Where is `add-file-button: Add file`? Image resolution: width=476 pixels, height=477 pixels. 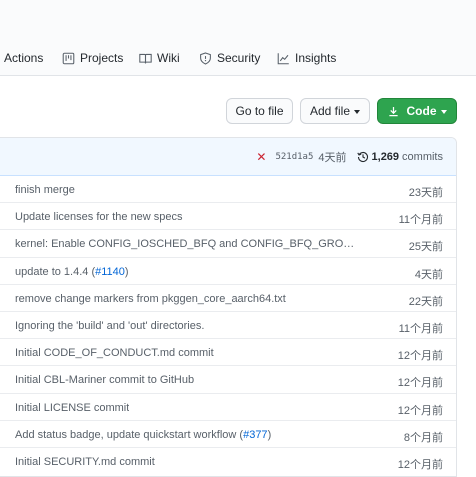
add-file-button: Add file is located at coordinates (335, 111).